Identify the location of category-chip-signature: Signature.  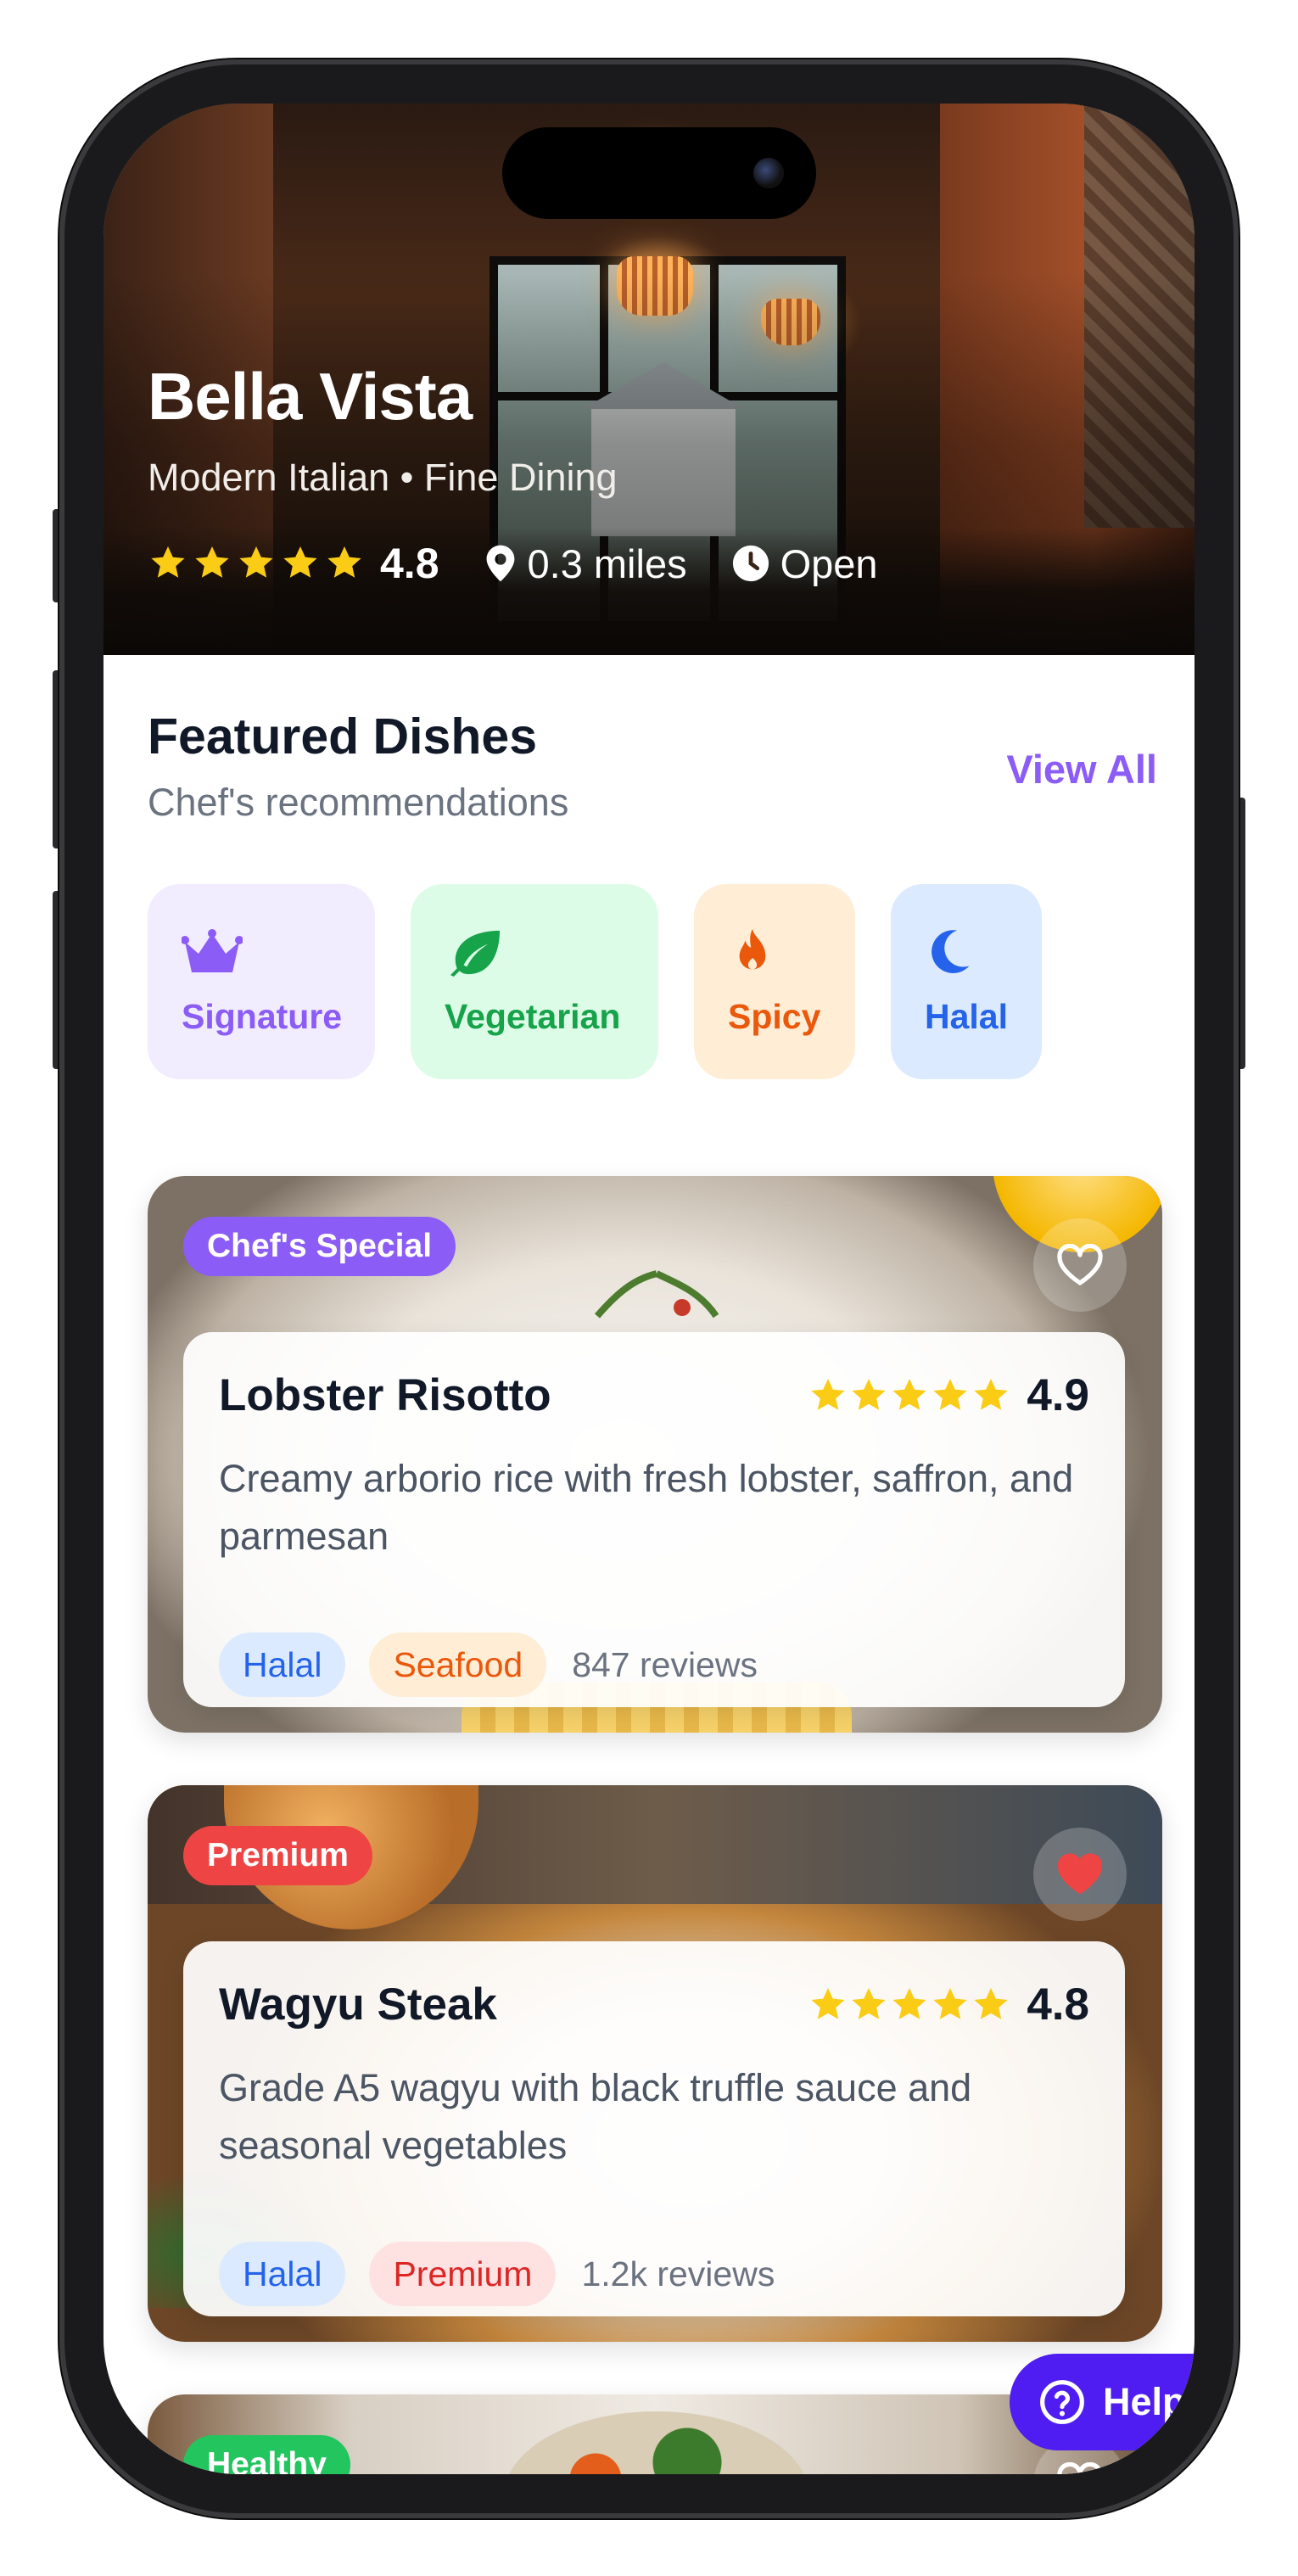
(261, 981).